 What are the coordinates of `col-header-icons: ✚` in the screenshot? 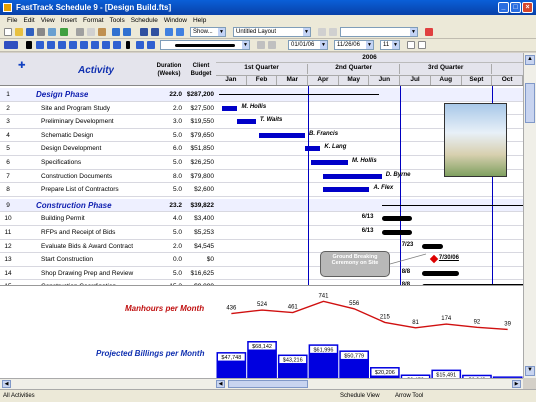 It's located at (22, 65).